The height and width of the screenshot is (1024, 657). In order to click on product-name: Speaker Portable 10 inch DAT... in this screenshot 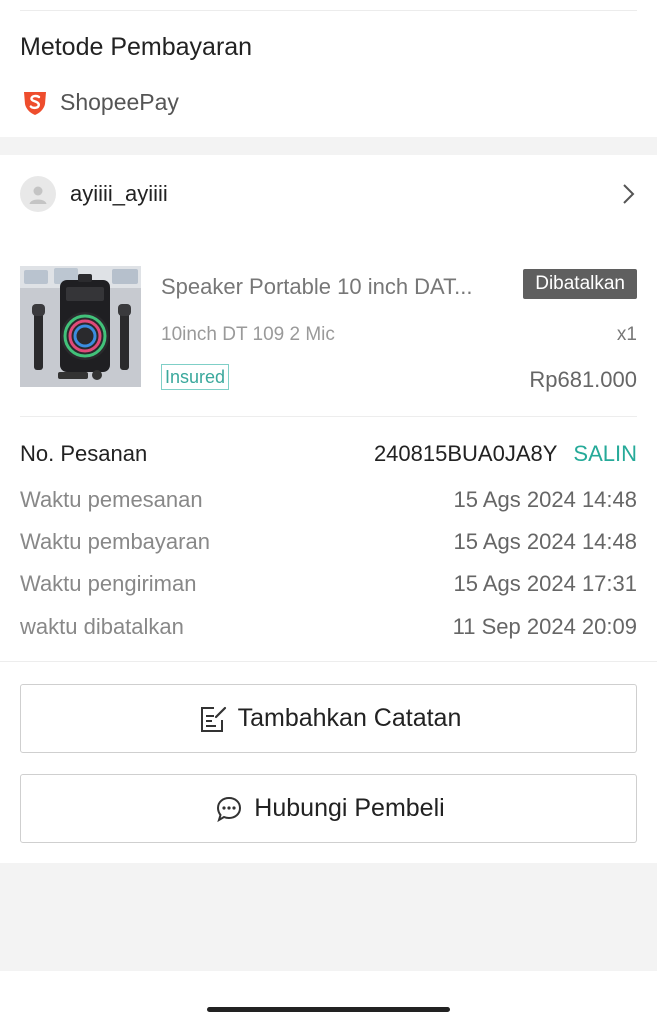, I will do `click(317, 286)`.